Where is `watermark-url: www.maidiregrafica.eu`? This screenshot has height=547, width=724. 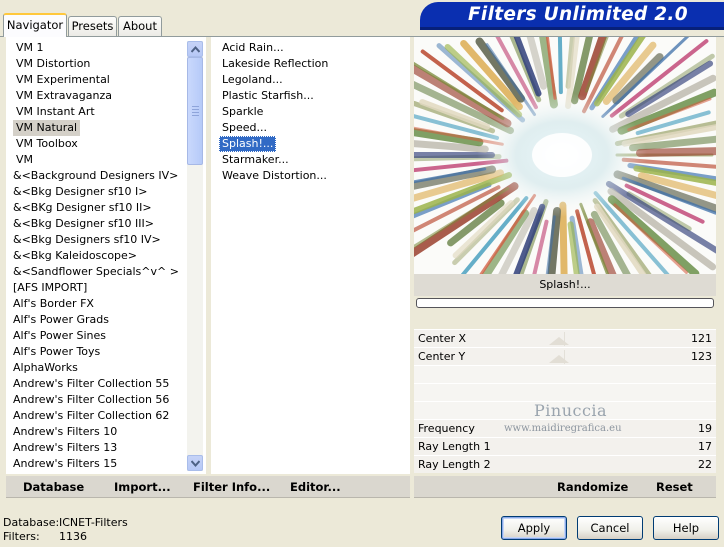 watermark-url: www.maidiregrafica.eu is located at coordinates (563, 428).